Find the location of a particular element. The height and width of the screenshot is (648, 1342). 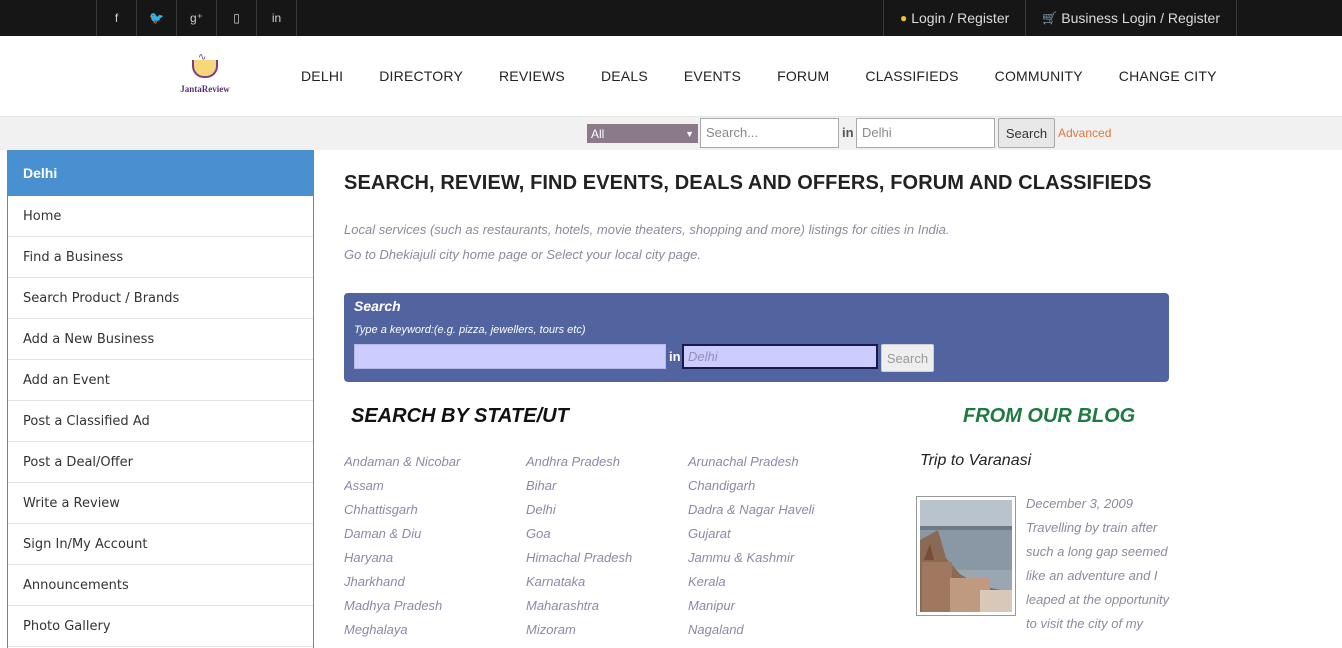

site-logo: ∿ JantaReview is located at coordinates (205, 76).